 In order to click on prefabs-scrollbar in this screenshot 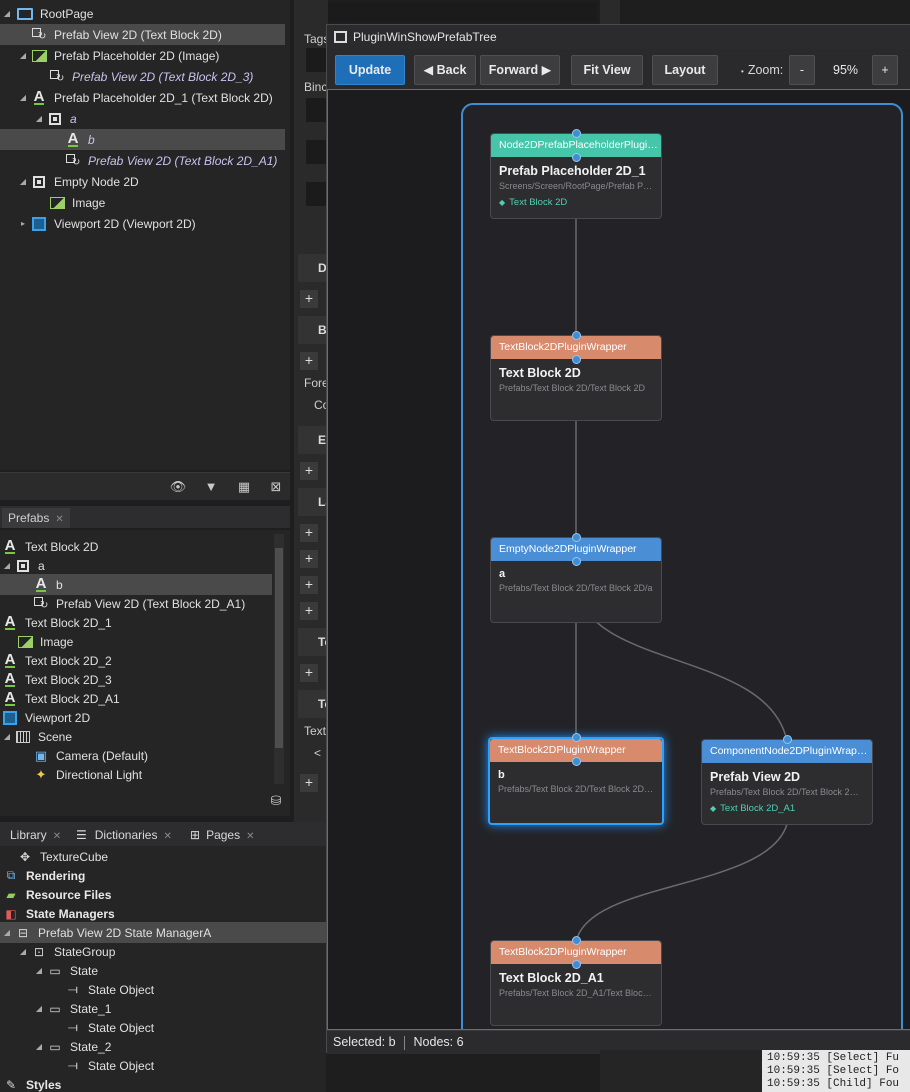, I will do `click(279, 659)`.